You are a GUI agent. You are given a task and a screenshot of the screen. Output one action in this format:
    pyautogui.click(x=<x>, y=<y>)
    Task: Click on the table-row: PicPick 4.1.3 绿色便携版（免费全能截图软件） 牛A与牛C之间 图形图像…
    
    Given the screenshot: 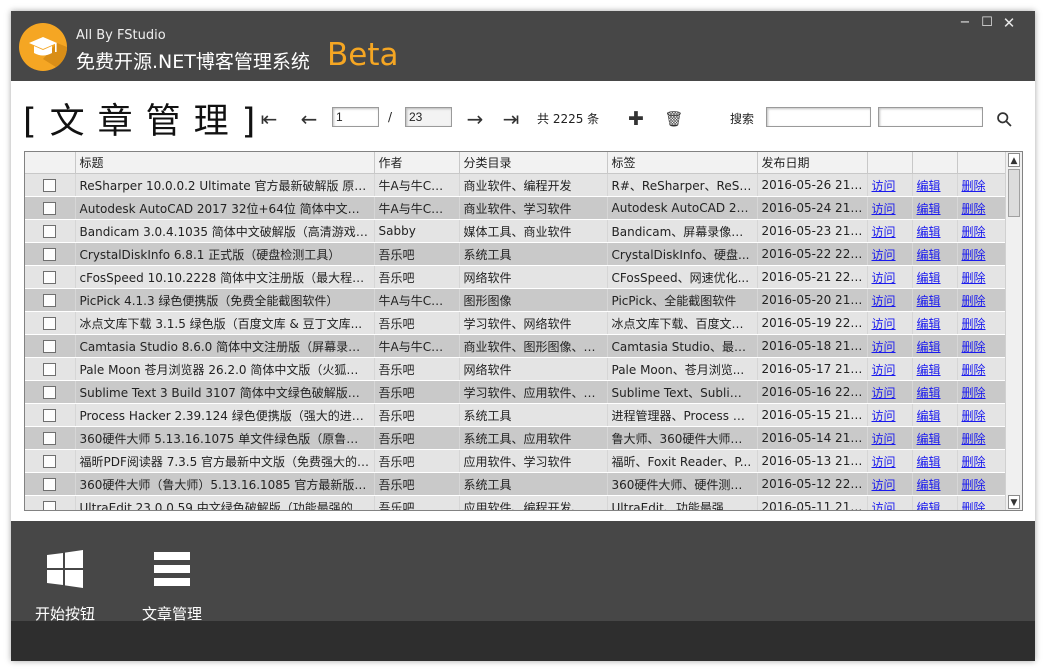 What is the action you would take?
    pyautogui.click(x=515, y=300)
    